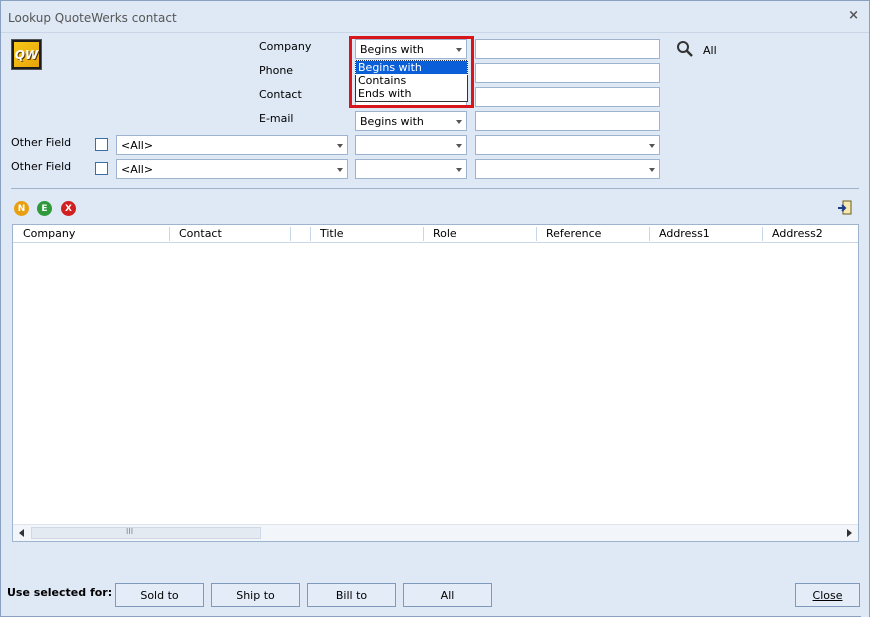 The width and height of the screenshot is (870, 617). What do you see at coordinates (792, 234) in the screenshot?
I see `column-header-address2: Address2` at bounding box center [792, 234].